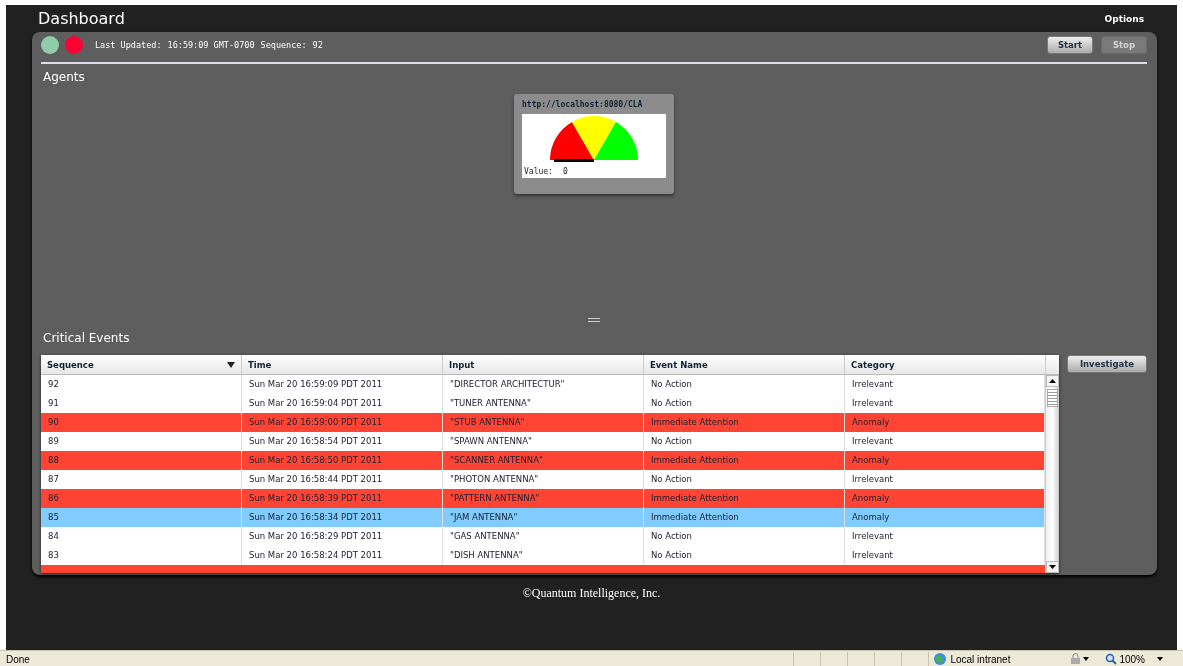  Describe the element at coordinates (543, 364) in the screenshot. I see `column-header: Input` at that location.